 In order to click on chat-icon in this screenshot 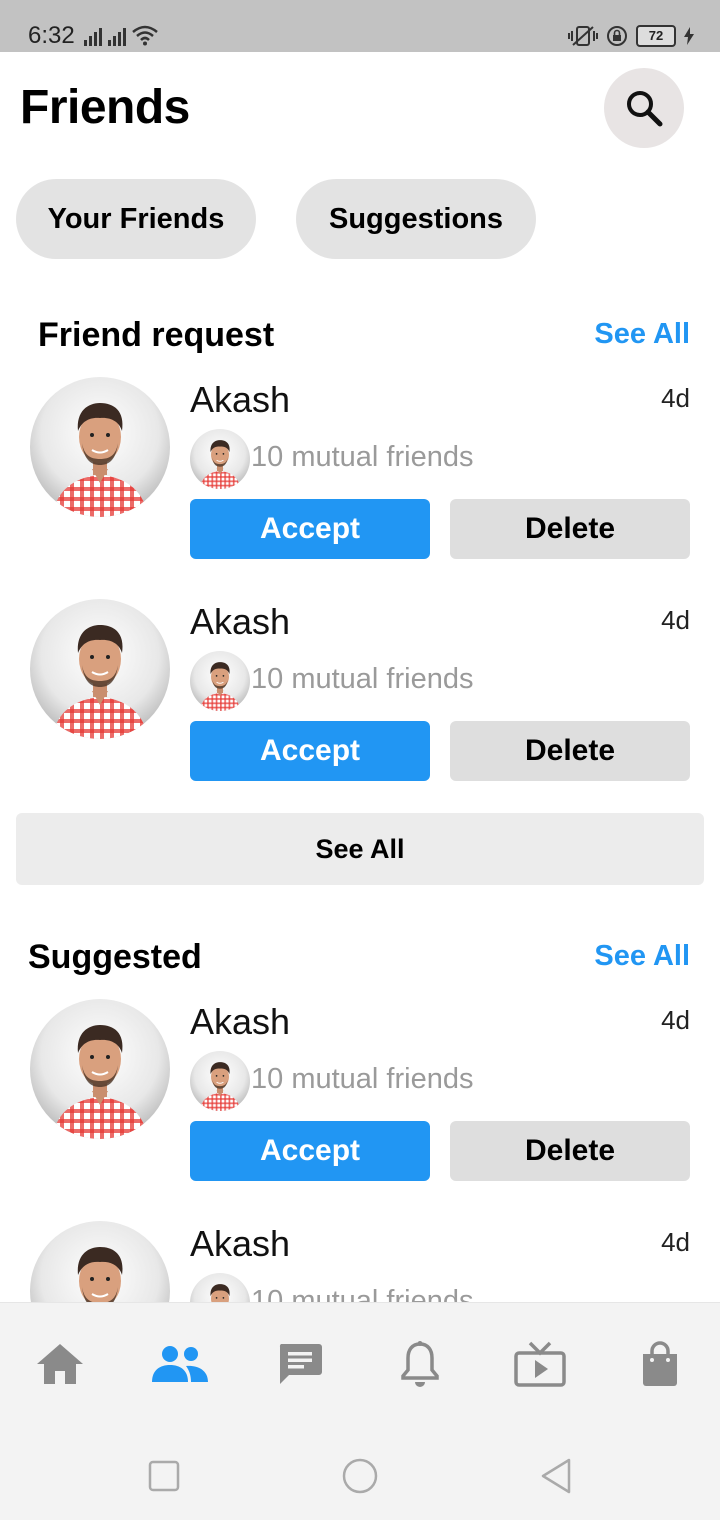, I will do `click(300, 1364)`.